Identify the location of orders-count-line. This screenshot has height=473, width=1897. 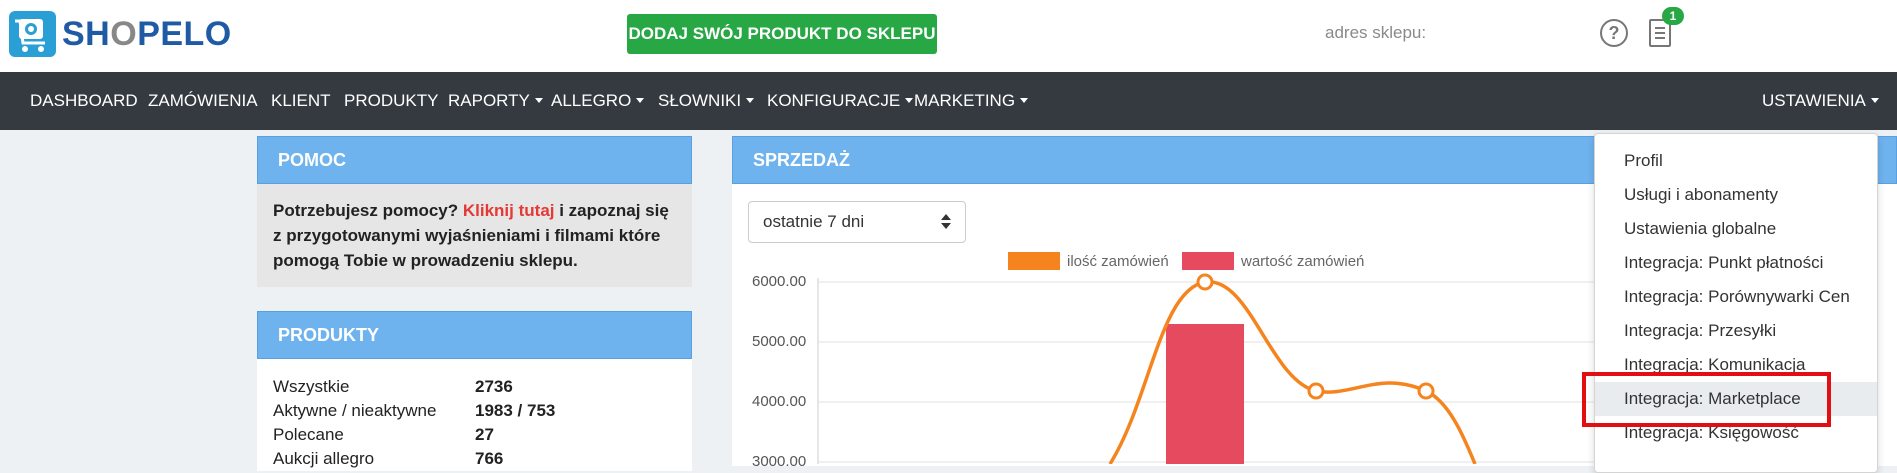
(1292, 372).